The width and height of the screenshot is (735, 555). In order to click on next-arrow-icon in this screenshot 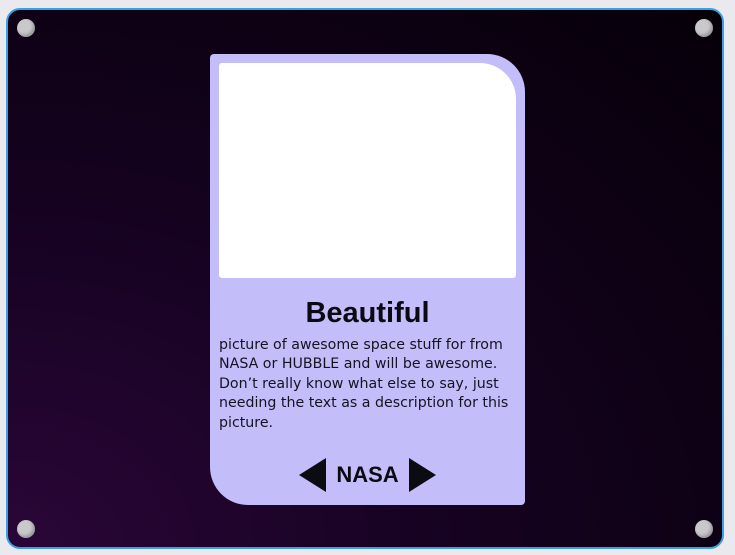, I will do `click(422, 475)`.